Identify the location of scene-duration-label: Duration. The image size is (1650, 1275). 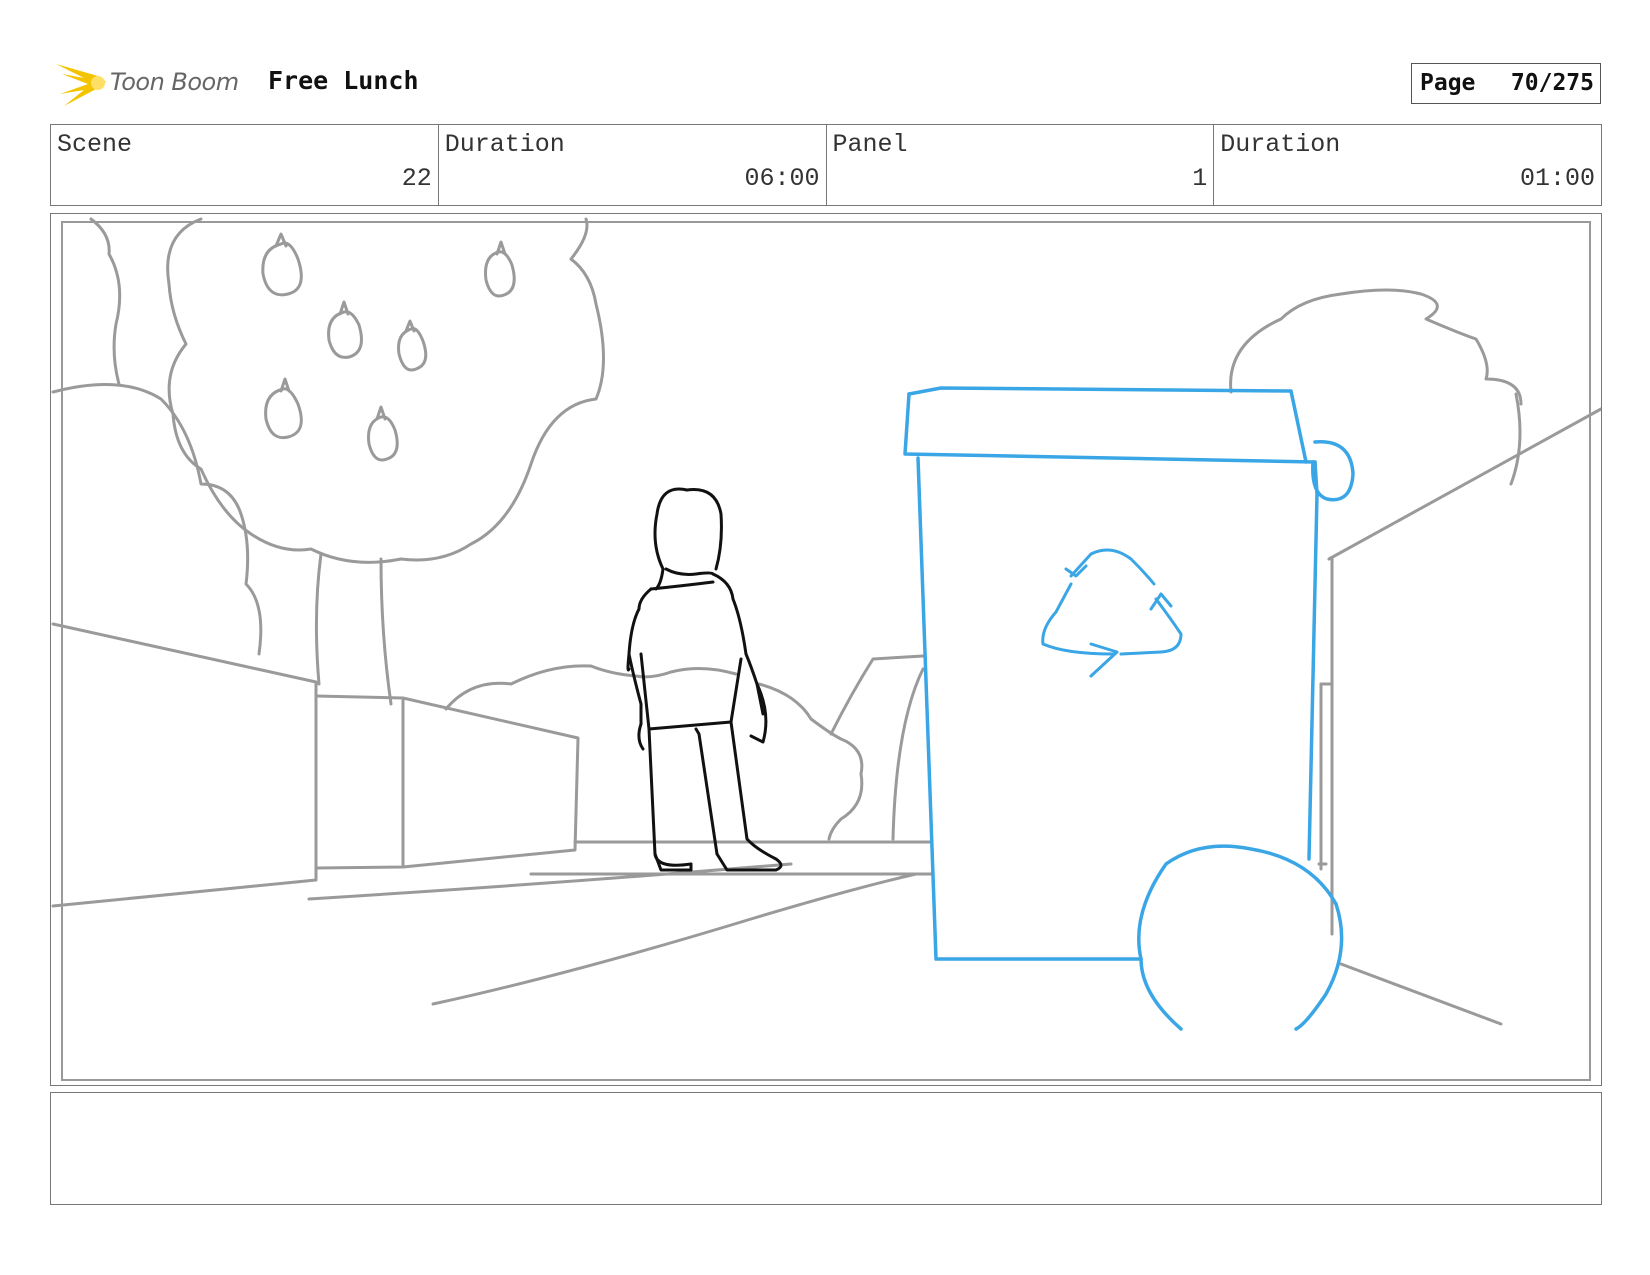
(504, 144).